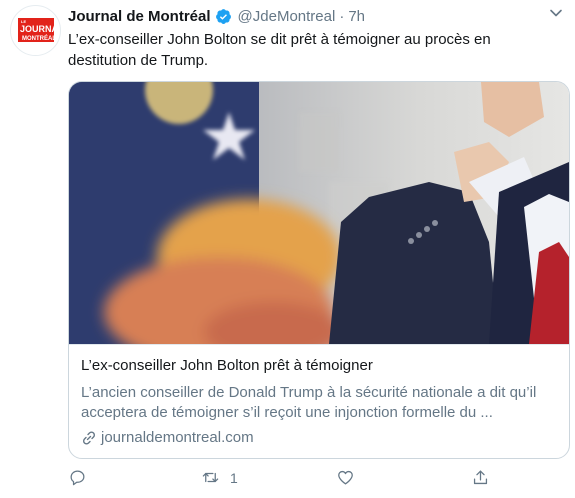  What do you see at coordinates (234, 477) in the screenshot?
I see `retweet-count: 1` at bounding box center [234, 477].